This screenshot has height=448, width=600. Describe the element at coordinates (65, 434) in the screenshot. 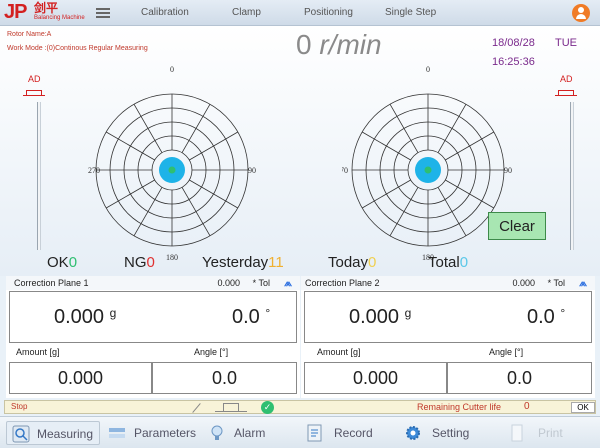

I see `tab-measuring-label: Measuring` at that location.